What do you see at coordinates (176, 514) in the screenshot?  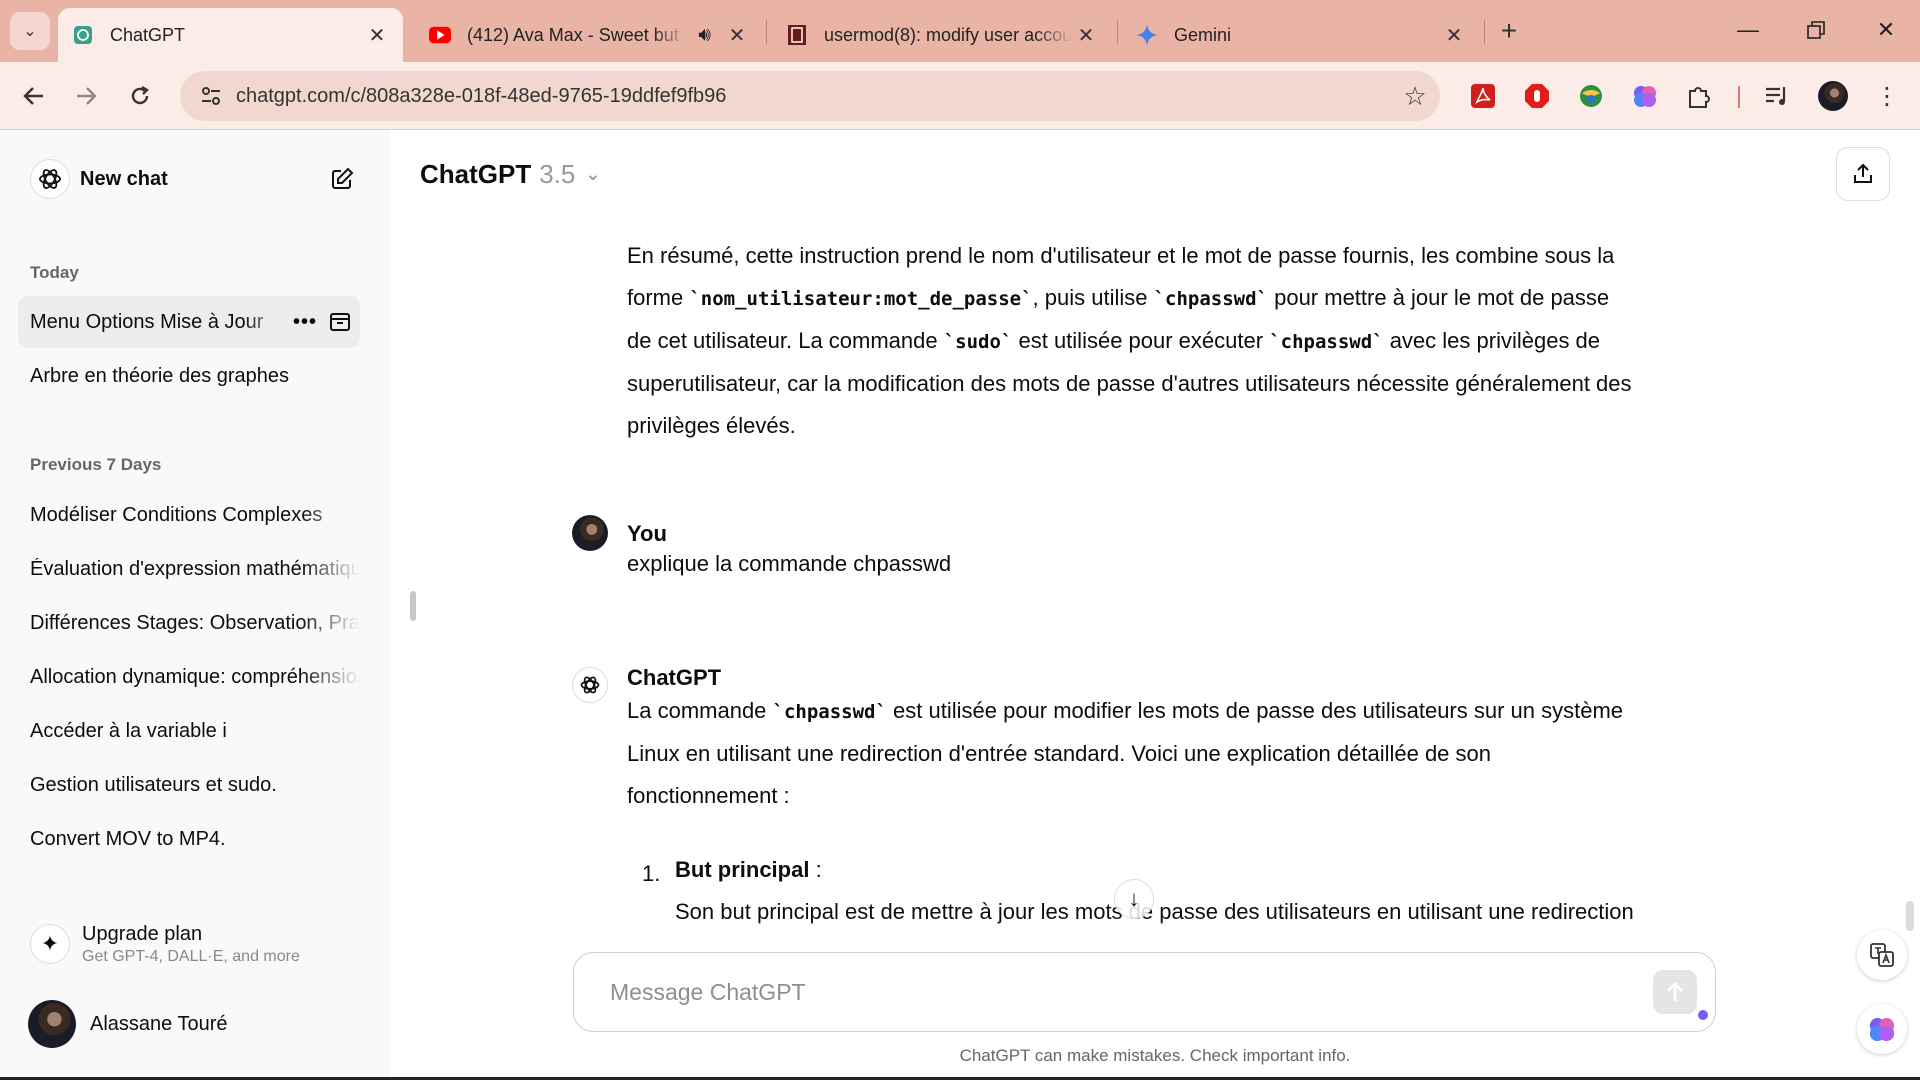 I see `conversation-title: Modéliser Conditions Complexes` at bounding box center [176, 514].